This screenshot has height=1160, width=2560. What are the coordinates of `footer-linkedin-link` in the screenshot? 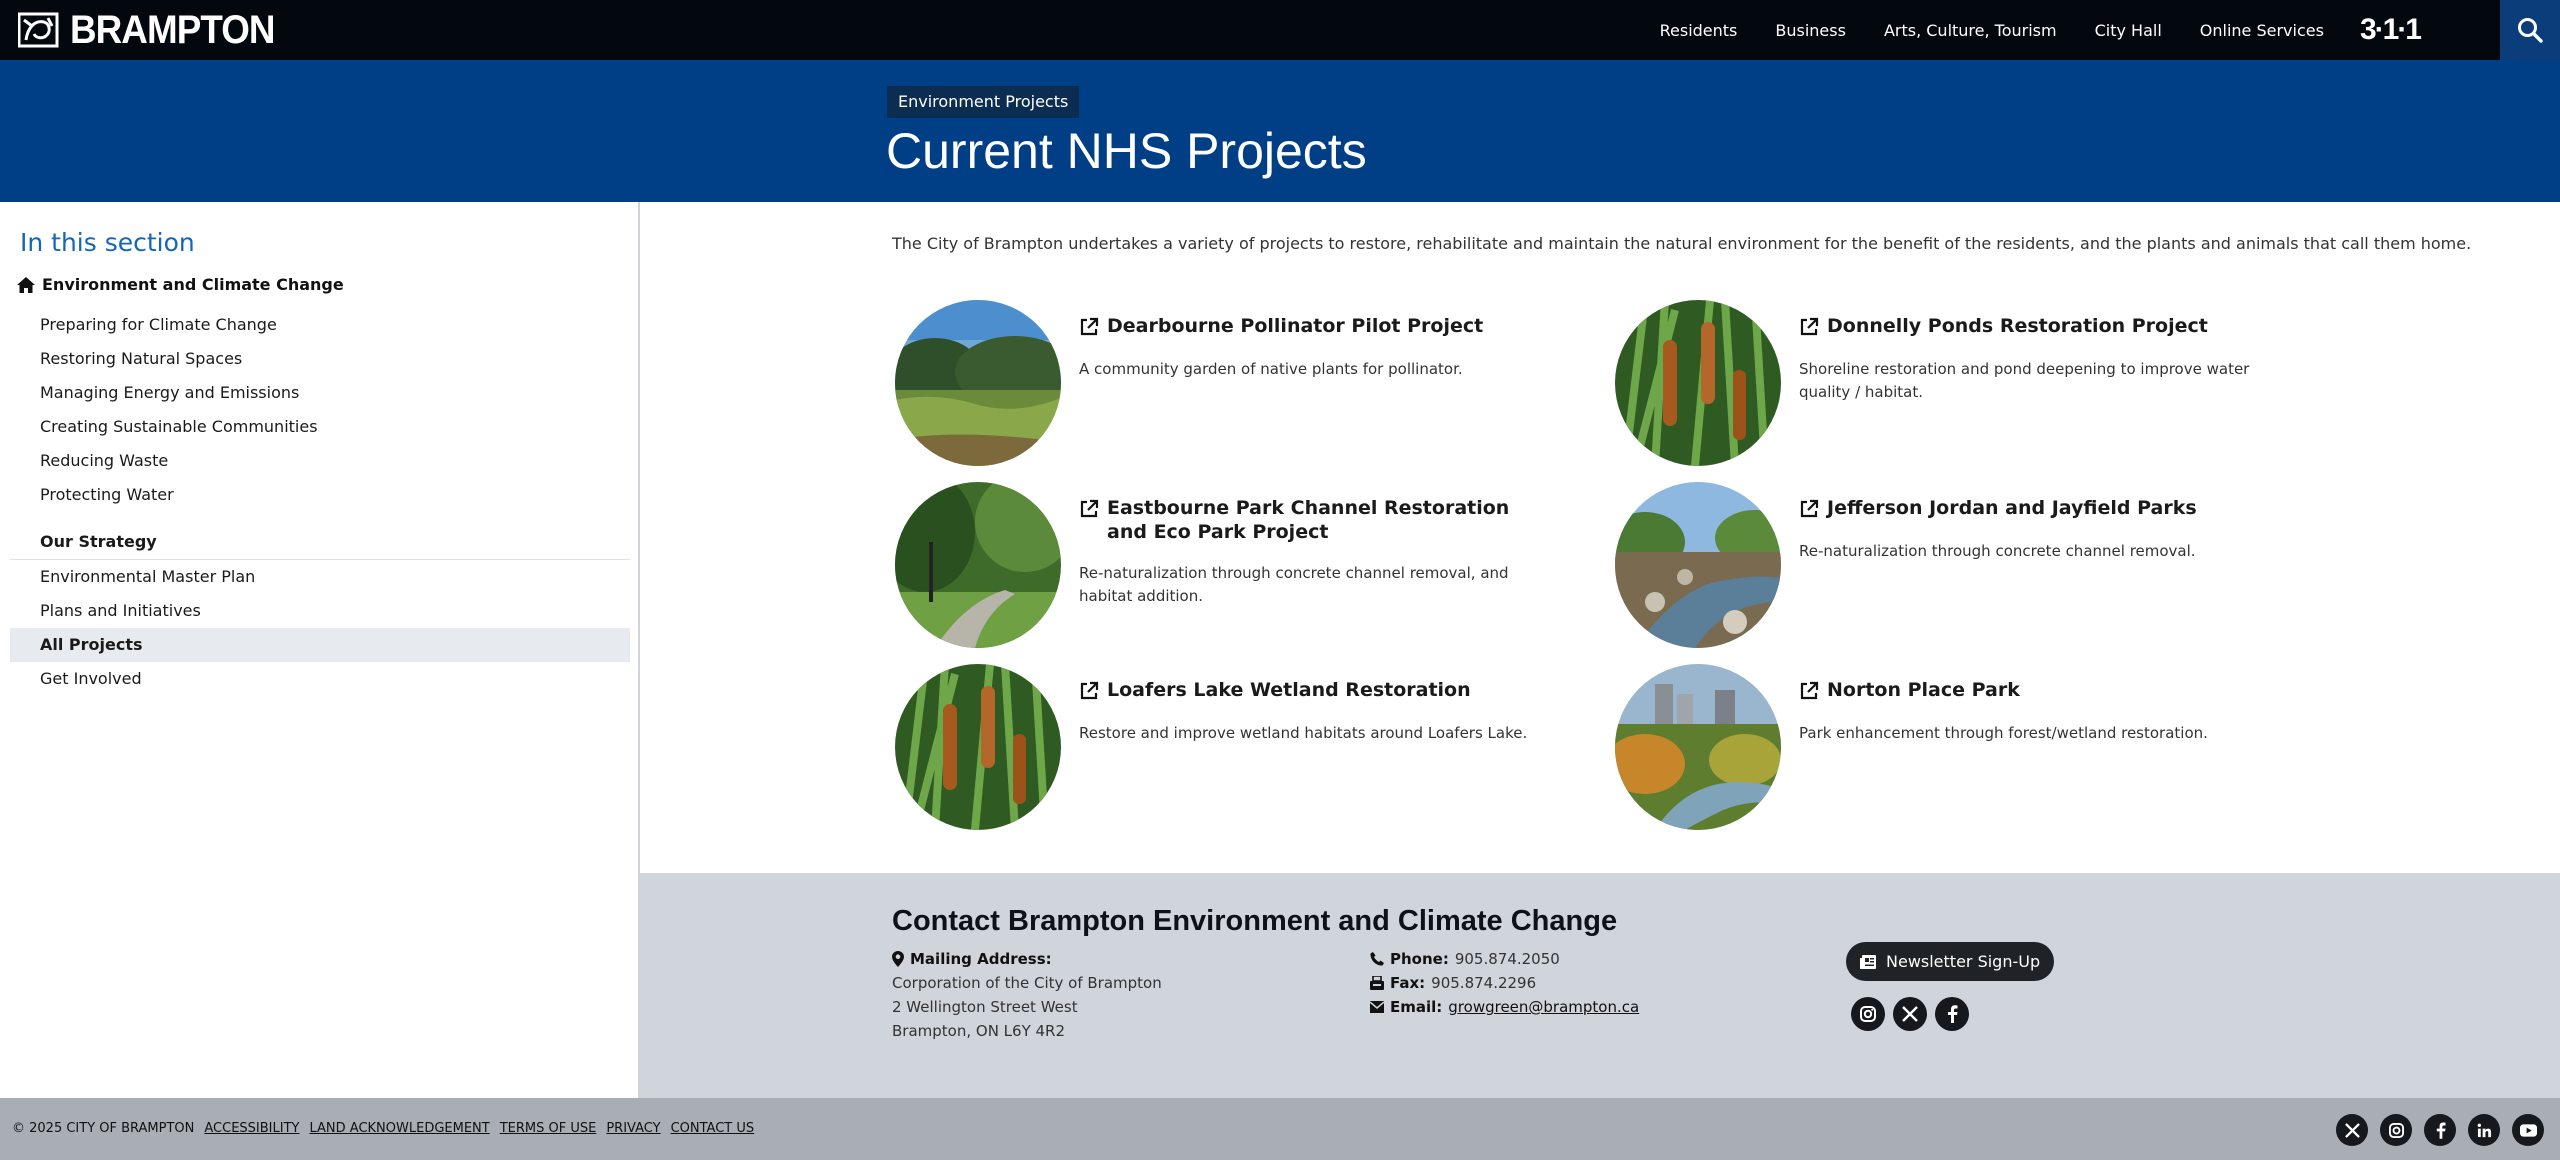 It's located at (2484, 1130).